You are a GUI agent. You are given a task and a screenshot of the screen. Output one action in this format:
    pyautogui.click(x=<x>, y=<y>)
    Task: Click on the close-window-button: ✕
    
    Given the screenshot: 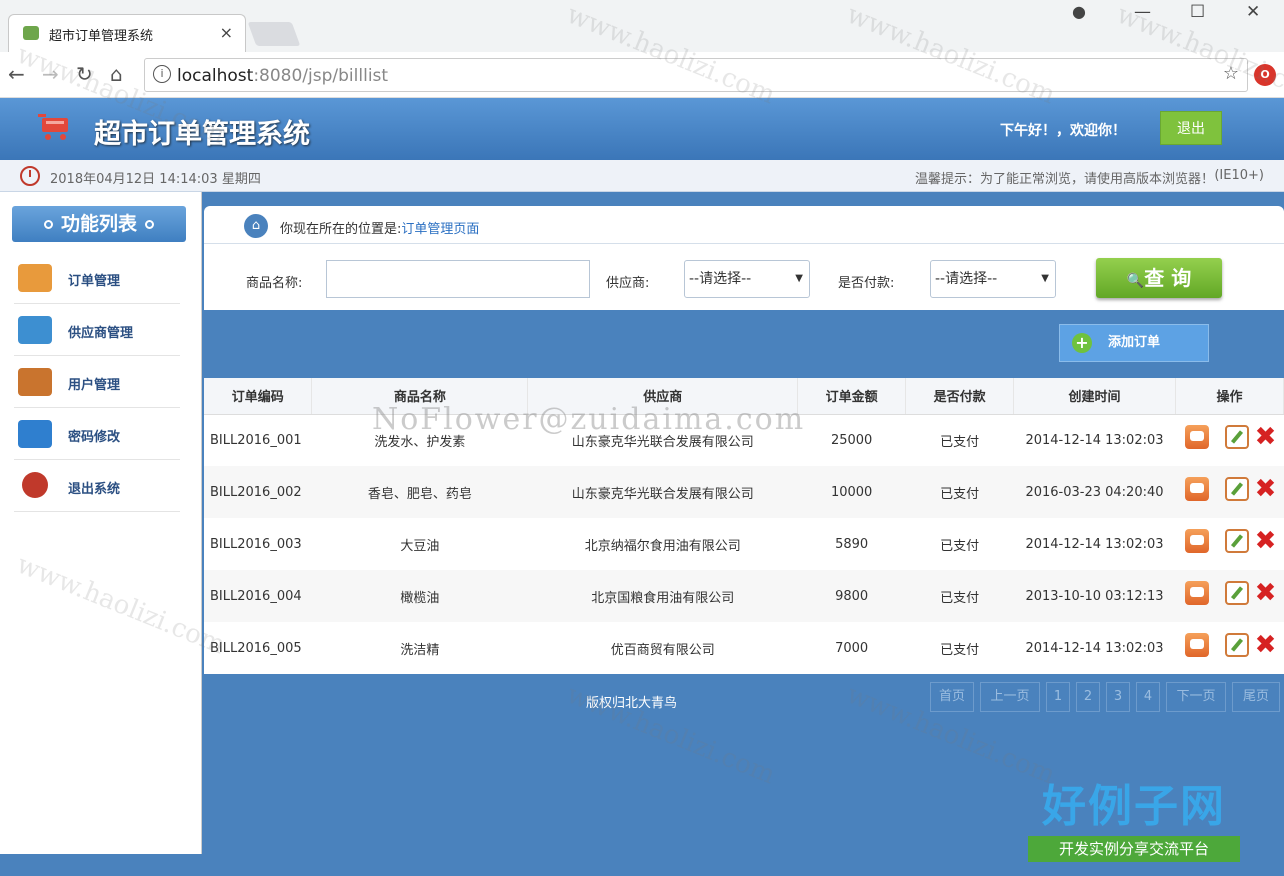 What is the action you would take?
    pyautogui.click(x=1253, y=12)
    